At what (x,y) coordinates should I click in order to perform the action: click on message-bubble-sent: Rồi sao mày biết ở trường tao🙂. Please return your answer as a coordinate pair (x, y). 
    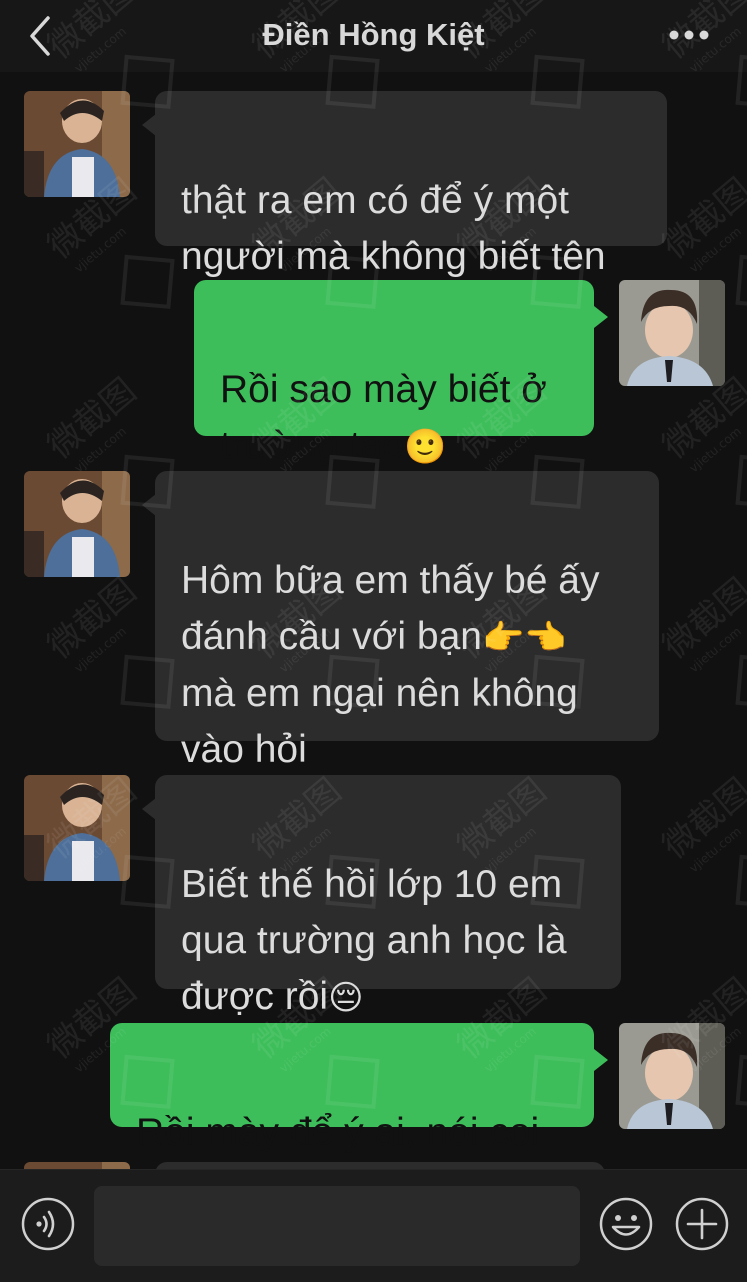
    Looking at the image, I should click on (394, 373).